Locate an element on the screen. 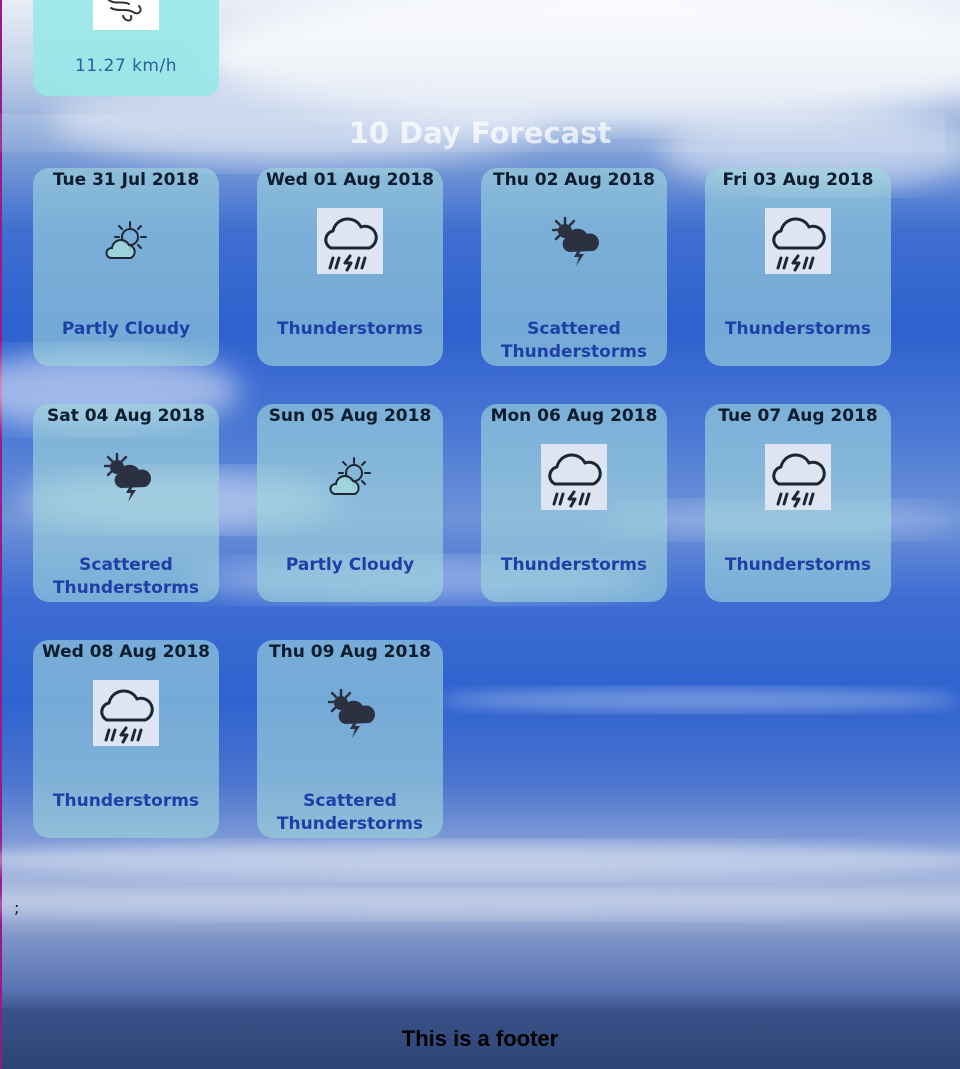 This screenshot has height=1069, width=960. forecast-date: Thu 09 Aug 2018 is located at coordinates (350, 652).